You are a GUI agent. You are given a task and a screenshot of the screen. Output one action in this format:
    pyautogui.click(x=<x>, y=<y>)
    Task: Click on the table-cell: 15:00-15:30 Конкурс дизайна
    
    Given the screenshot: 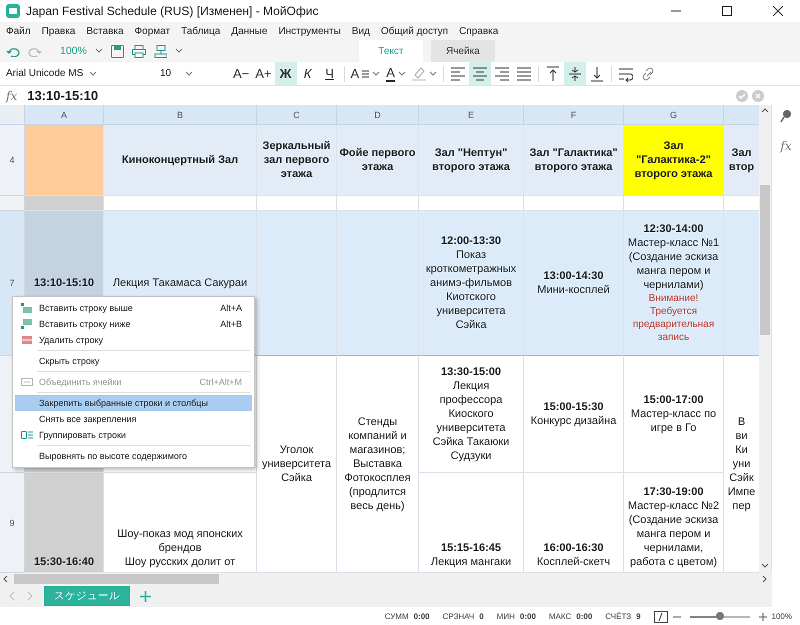 What is the action you would take?
    pyautogui.click(x=574, y=414)
    